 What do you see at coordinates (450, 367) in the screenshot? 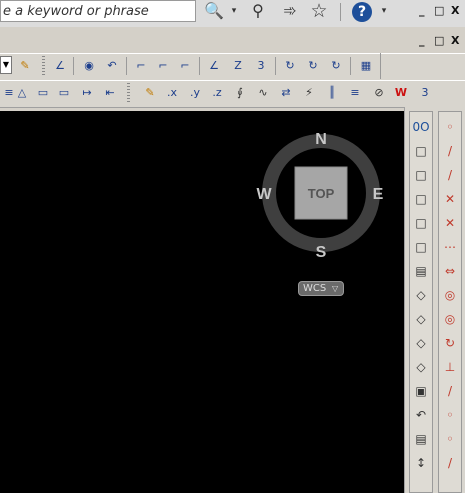
I see `snap-tool-icon: ⊥` at bounding box center [450, 367].